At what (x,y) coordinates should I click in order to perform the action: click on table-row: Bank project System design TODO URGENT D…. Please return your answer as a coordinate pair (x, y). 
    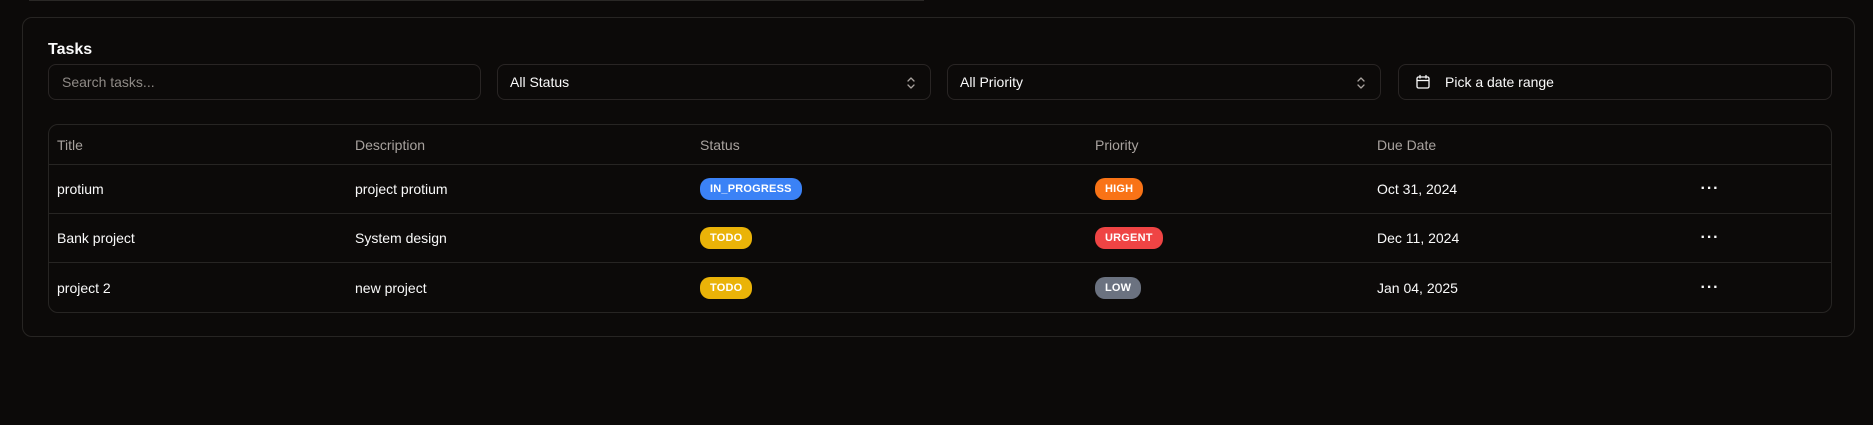
    Looking at the image, I should click on (940, 238).